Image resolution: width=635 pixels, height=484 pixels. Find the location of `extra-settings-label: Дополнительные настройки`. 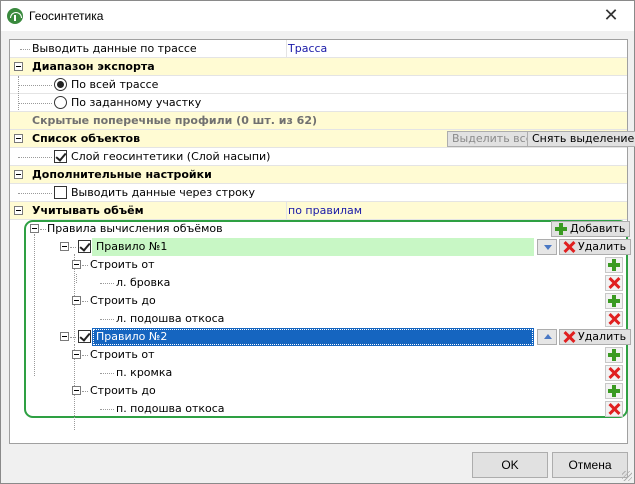

extra-settings-label: Дополнительные настройки is located at coordinates (122, 174).